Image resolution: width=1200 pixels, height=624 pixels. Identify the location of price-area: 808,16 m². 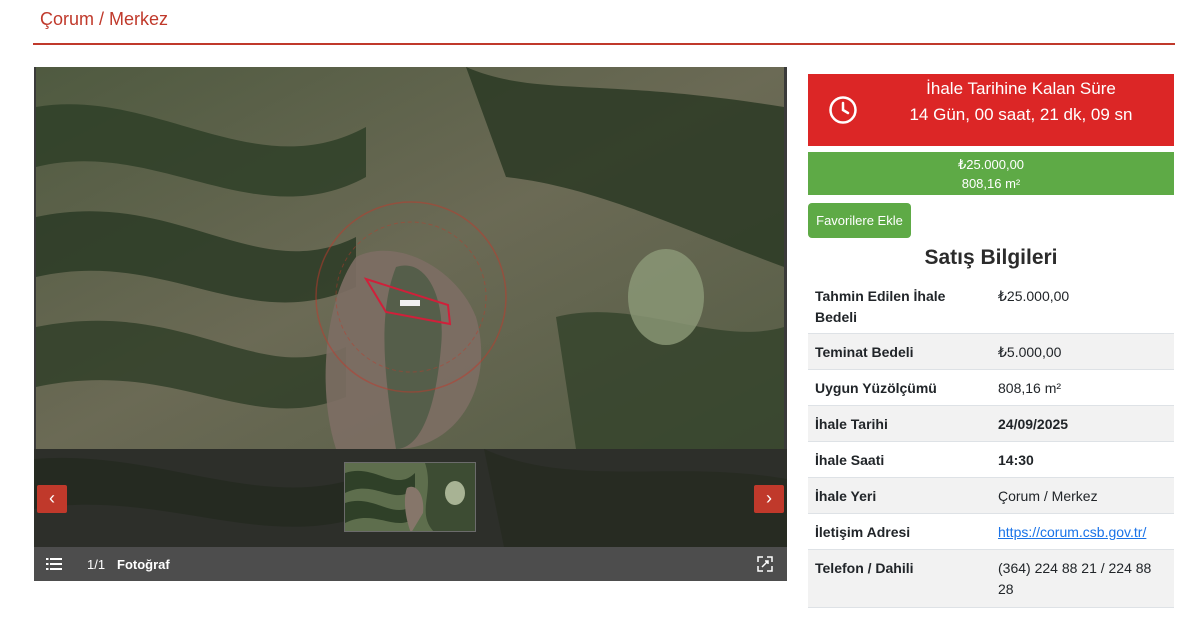
(991, 183).